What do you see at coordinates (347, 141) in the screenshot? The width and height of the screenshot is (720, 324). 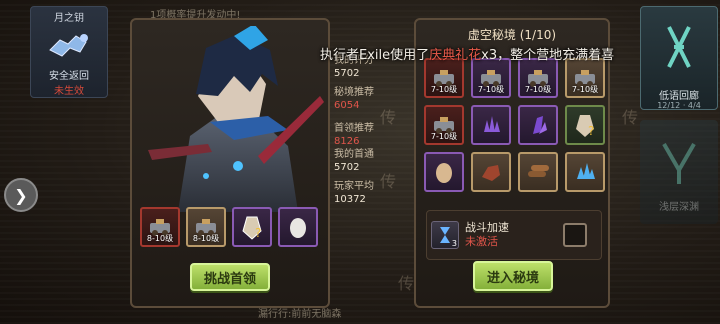 I see `boss-recommend-value: 8126` at bounding box center [347, 141].